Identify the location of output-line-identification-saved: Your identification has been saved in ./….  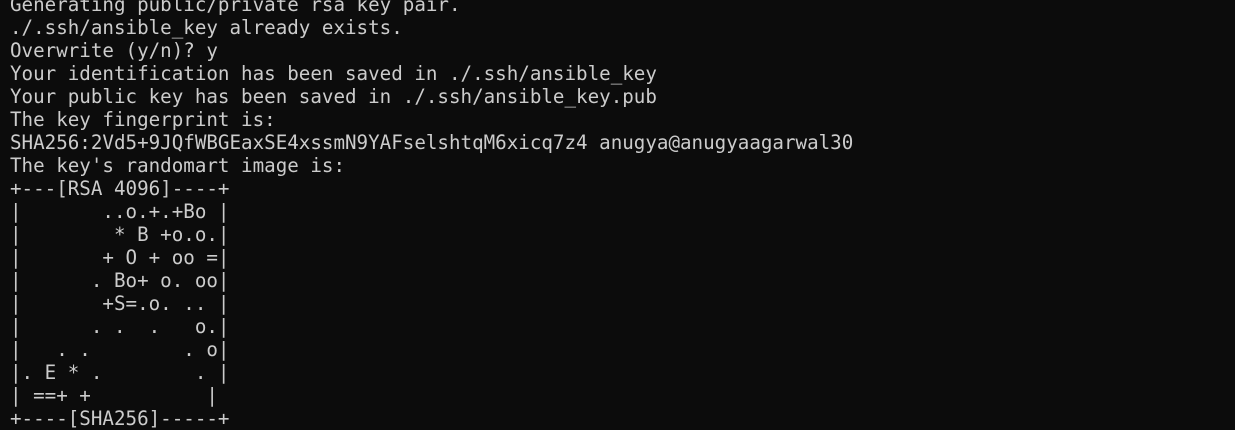
(333, 73).